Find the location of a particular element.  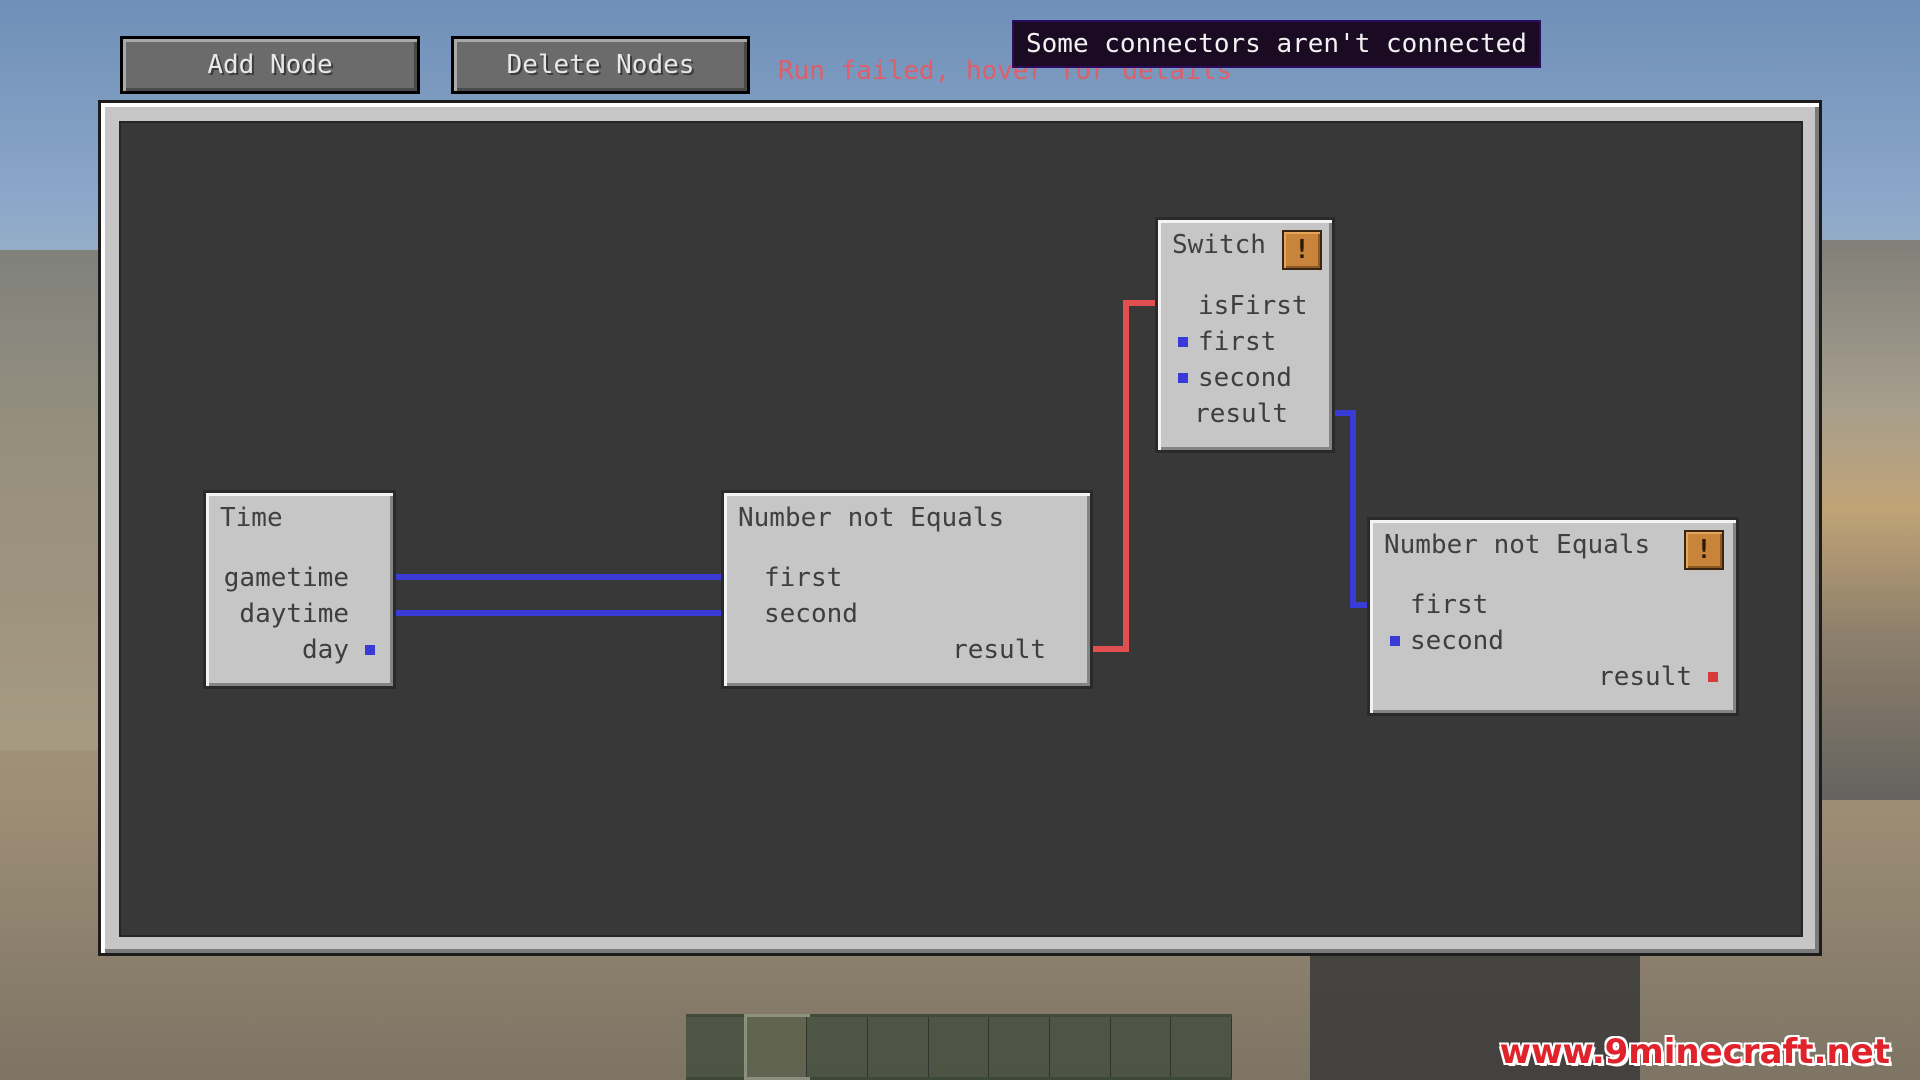

node-switch: Switch ! isFirst first second result is located at coordinates (1245, 335).